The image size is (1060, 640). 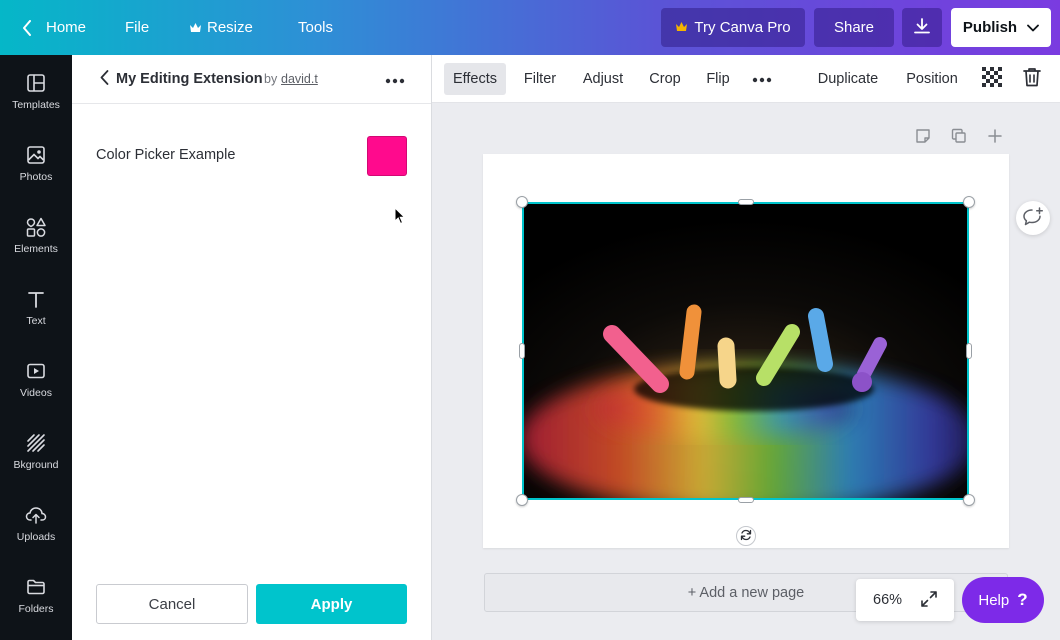 I want to click on resize-handle-top-right, so click(x=969, y=202).